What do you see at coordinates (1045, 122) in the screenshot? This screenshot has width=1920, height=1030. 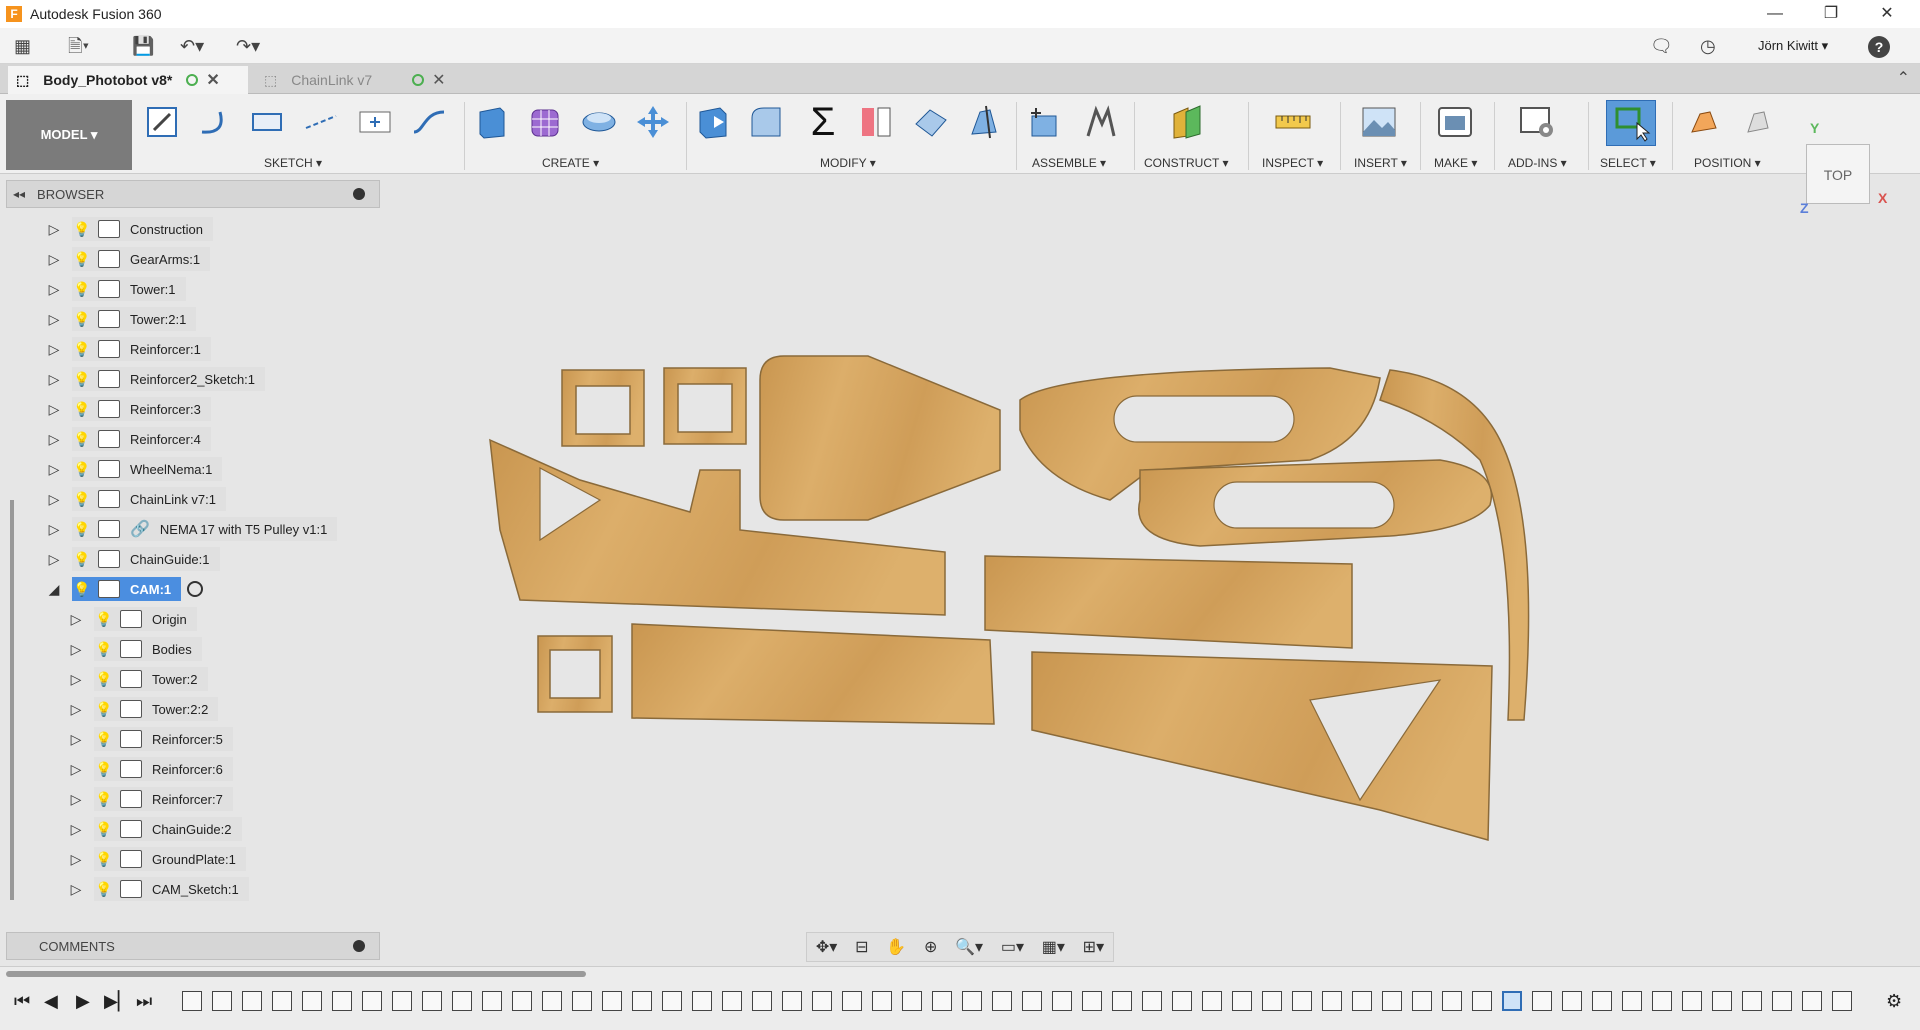 I see `new-component-icon` at bounding box center [1045, 122].